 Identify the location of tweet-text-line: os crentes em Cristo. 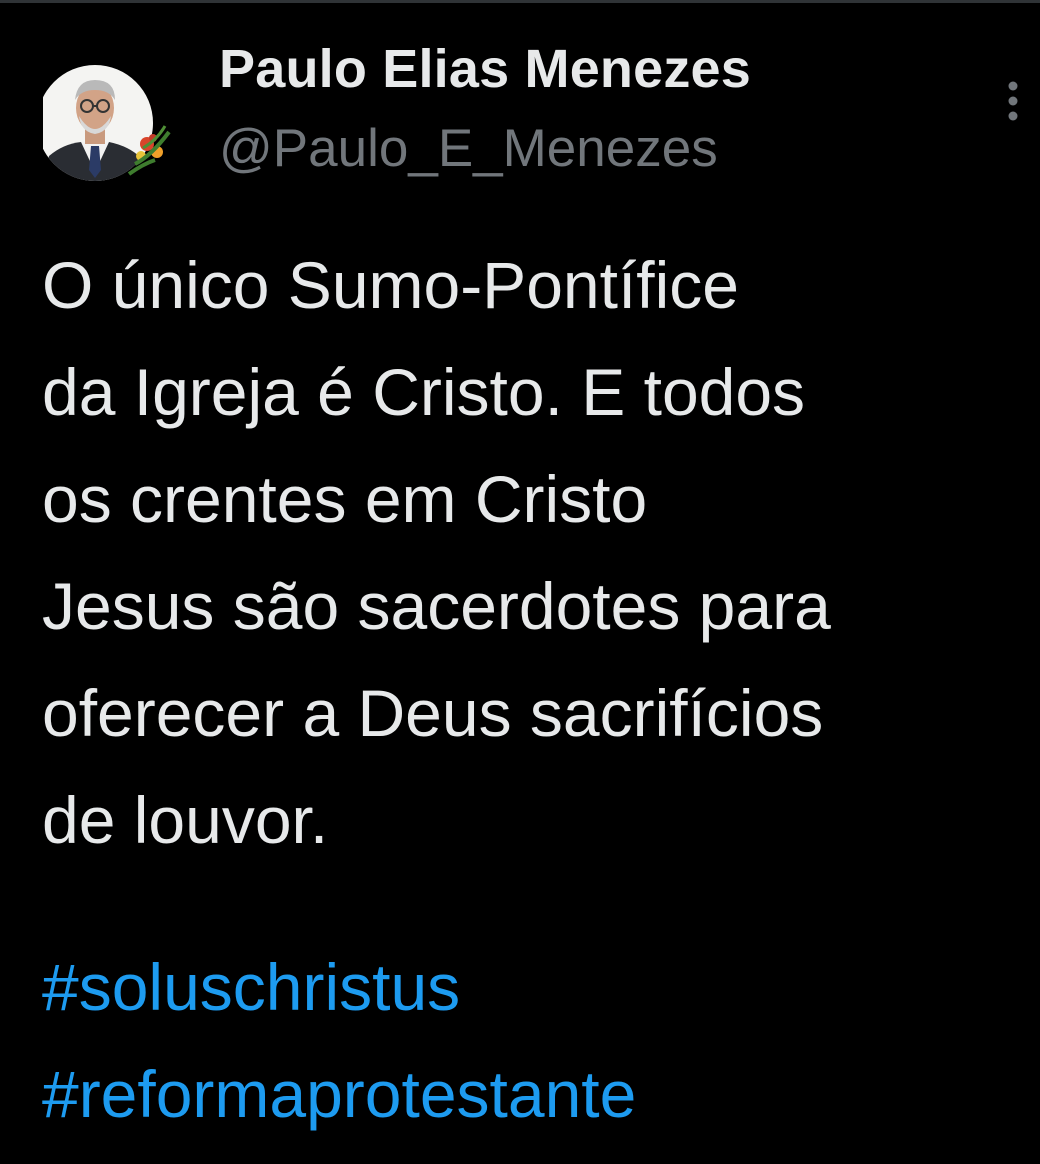
(345, 499).